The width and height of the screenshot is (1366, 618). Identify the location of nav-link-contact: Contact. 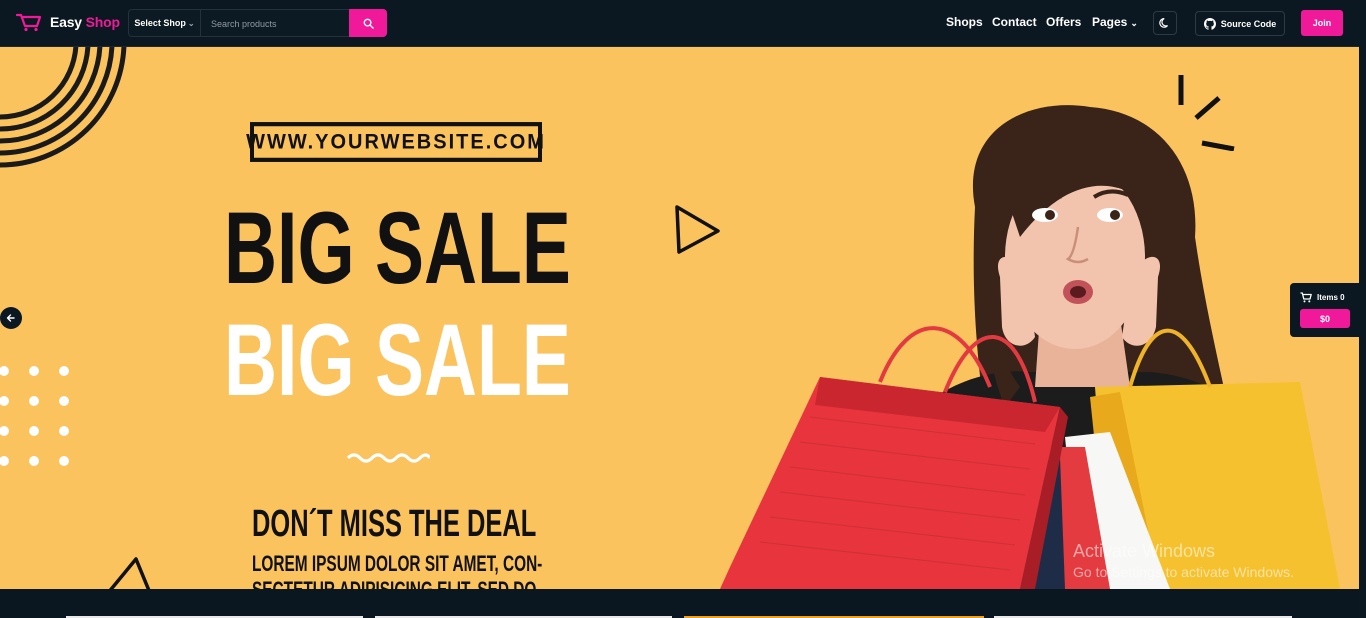
(1014, 22).